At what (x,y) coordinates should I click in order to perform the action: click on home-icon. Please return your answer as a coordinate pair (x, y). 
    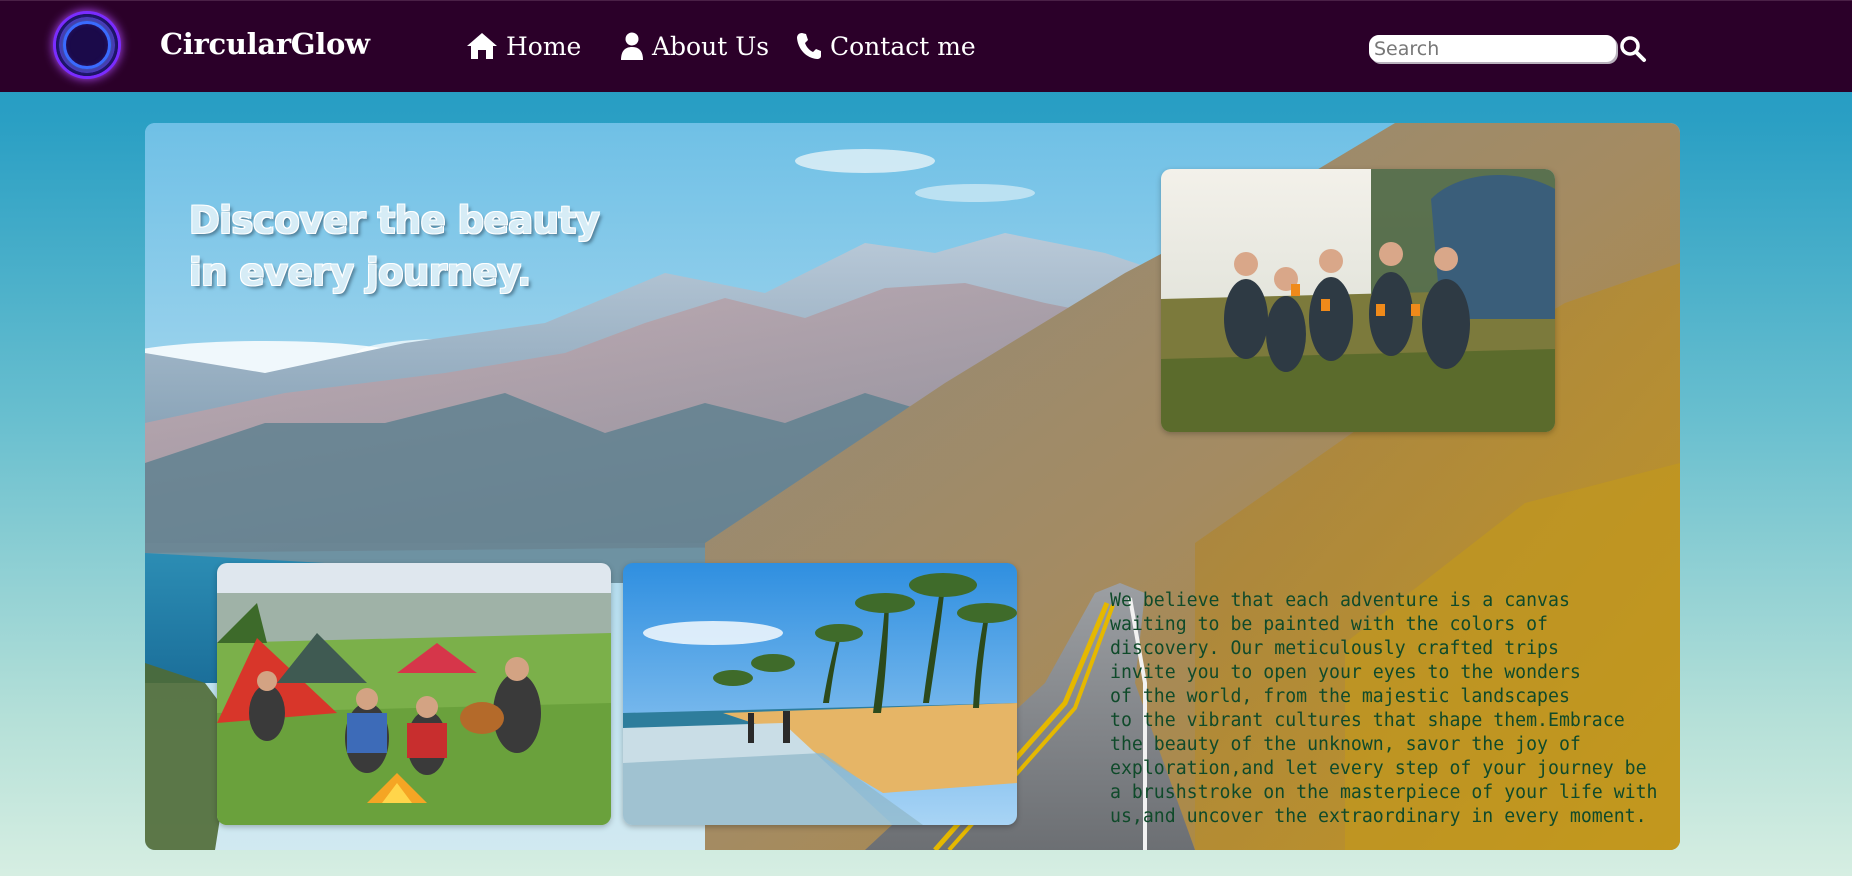
    Looking at the image, I should click on (482, 46).